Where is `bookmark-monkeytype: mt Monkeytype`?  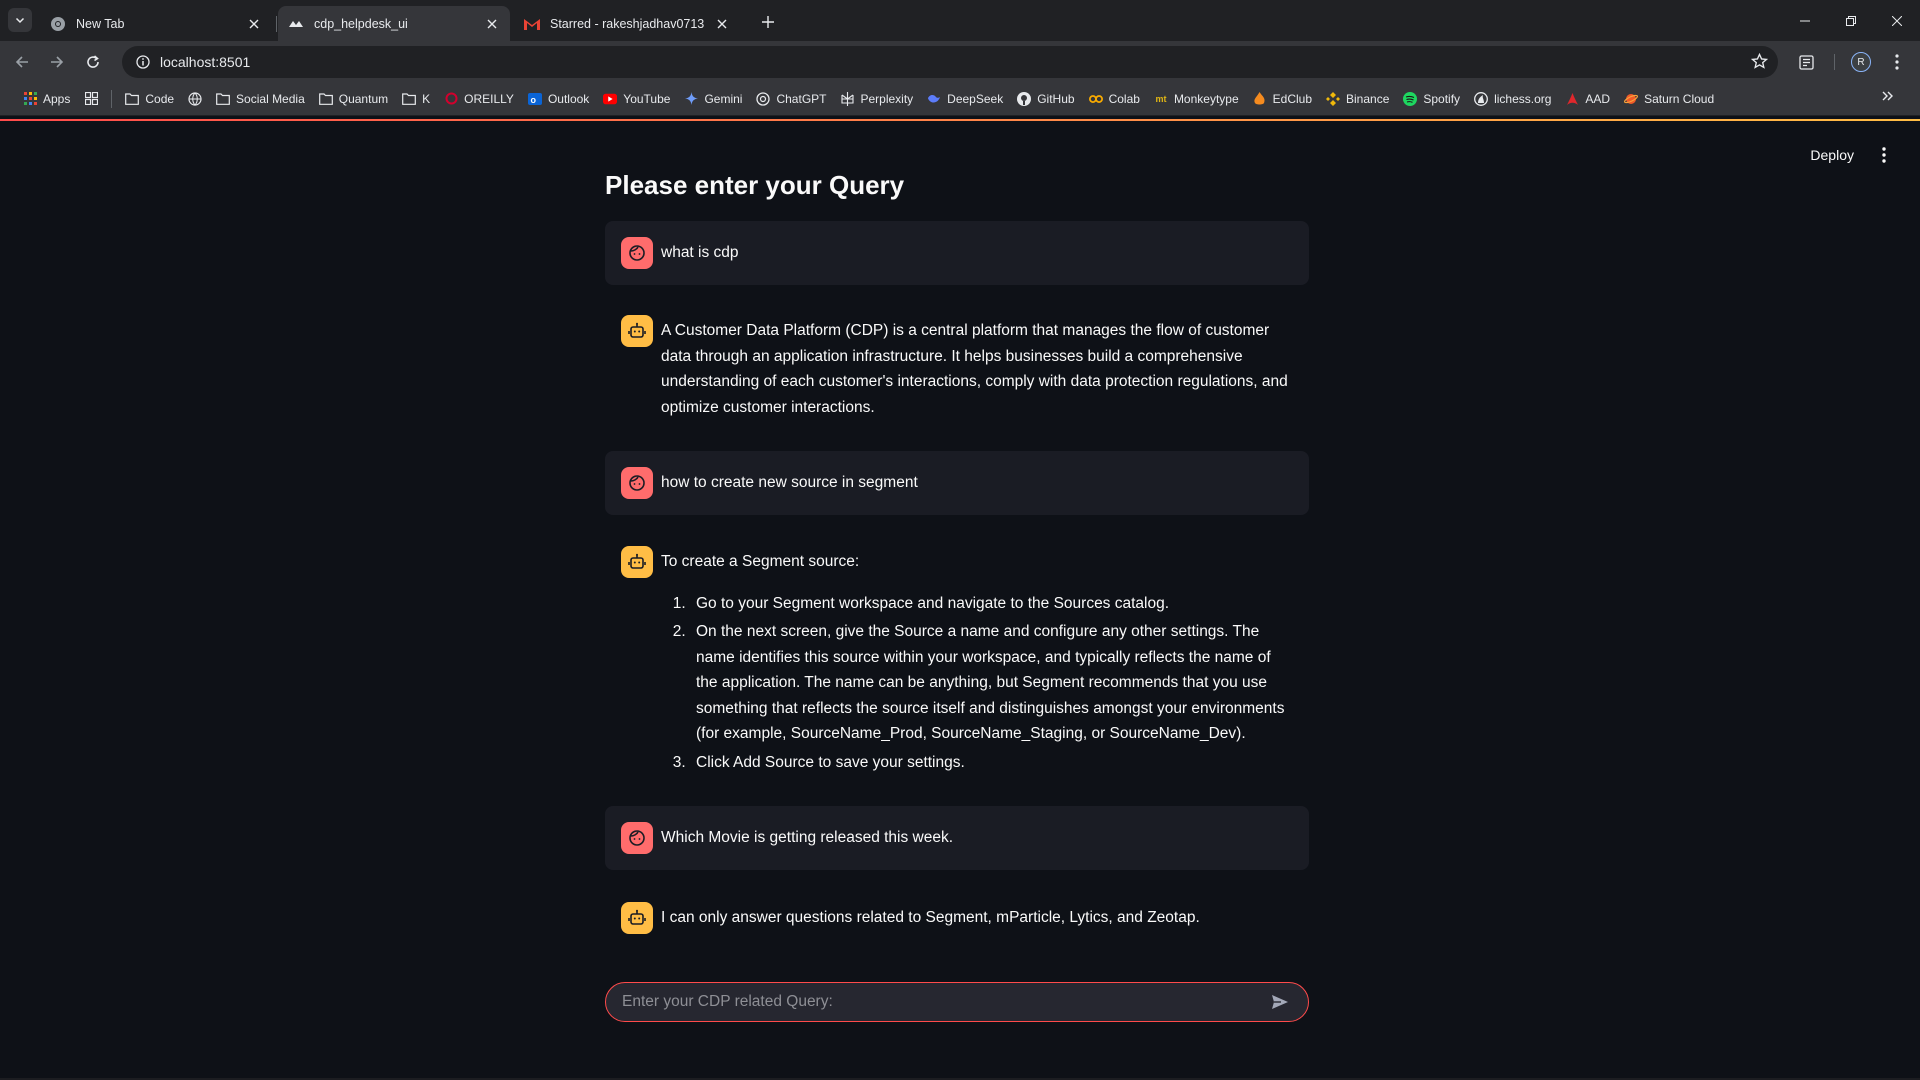
bookmark-monkeytype: mt Monkeytype is located at coordinates (1196, 99).